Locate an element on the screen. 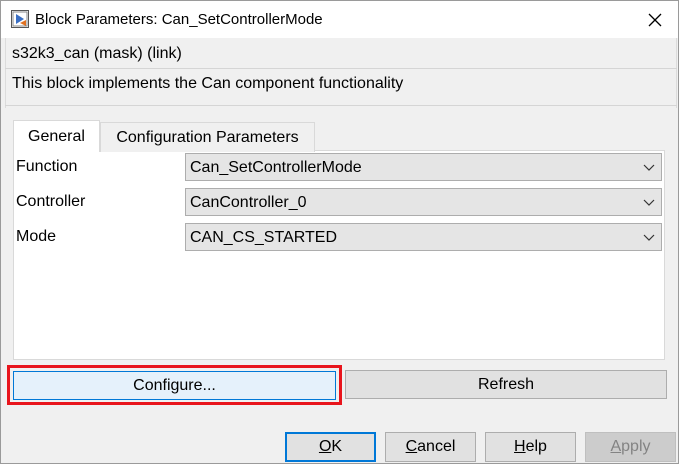  refresh-button-label: Refresh is located at coordinates (506, 384).